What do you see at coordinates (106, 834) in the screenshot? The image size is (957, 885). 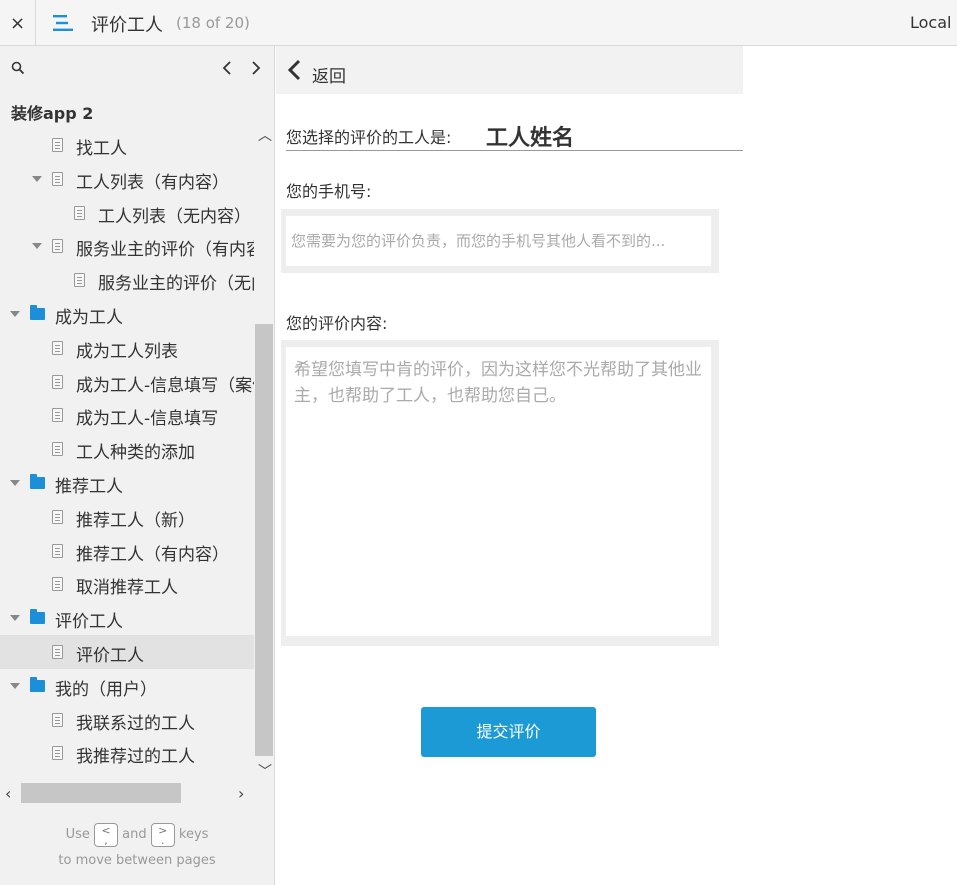 I see `prev-key-icon: < ,` at bounding box center [106, 834].